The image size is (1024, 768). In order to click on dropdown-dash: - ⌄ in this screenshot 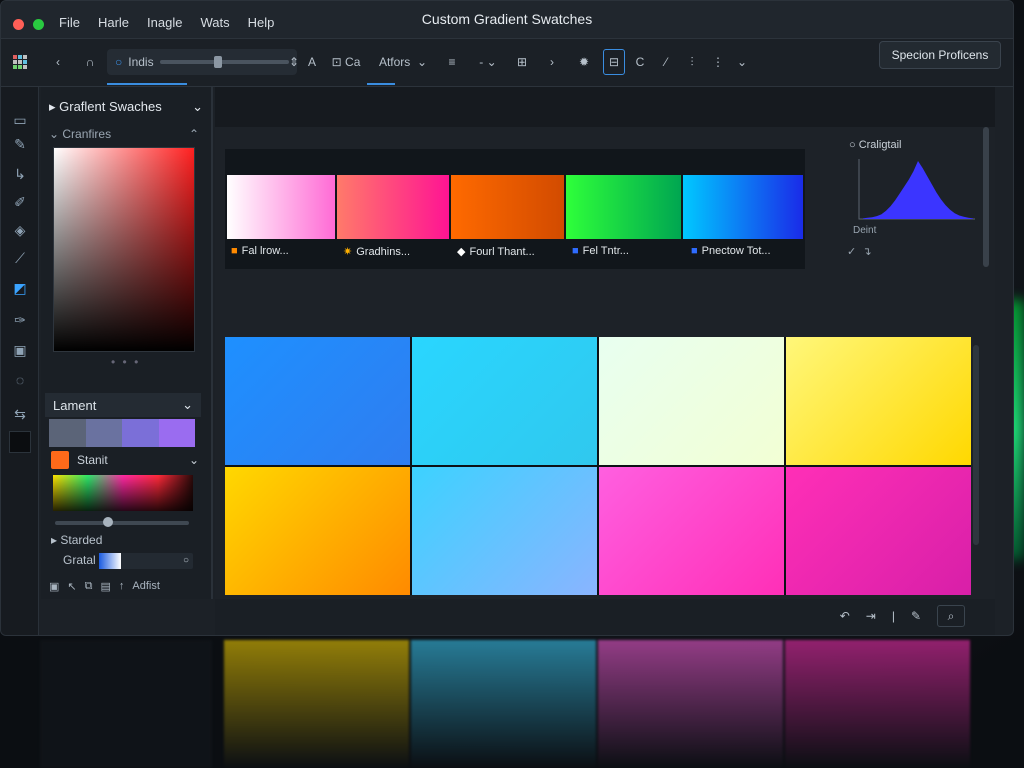, I will do `click(488, 62)`.